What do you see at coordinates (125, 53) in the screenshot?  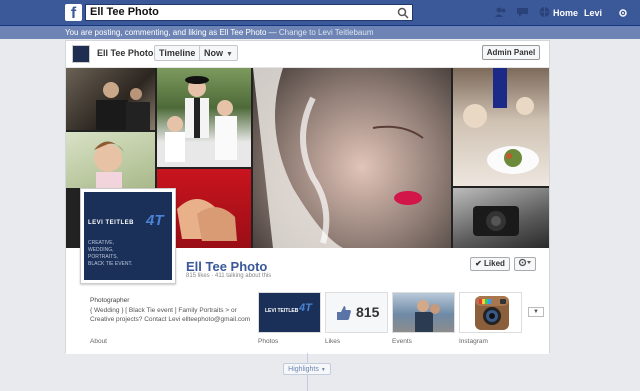 I see `toolbar-page-name: Ell Tee Photo` at bounding box center [125, 53].